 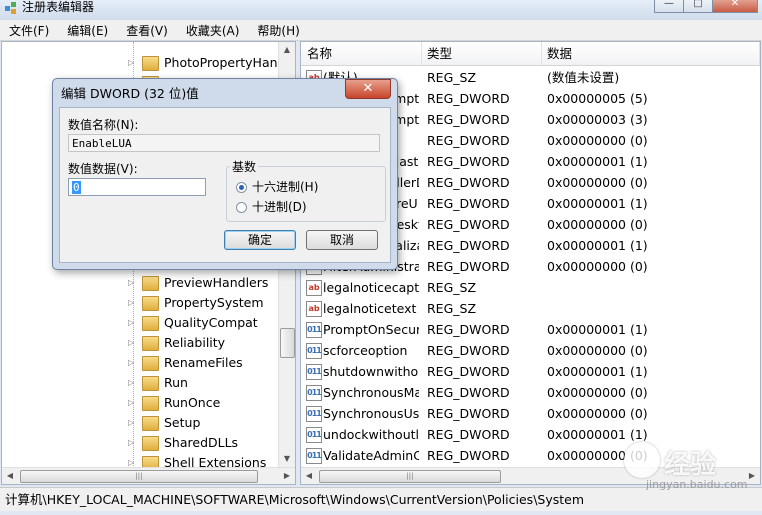 I want to click on registry-editor-icon, so click(x=10, y=8).